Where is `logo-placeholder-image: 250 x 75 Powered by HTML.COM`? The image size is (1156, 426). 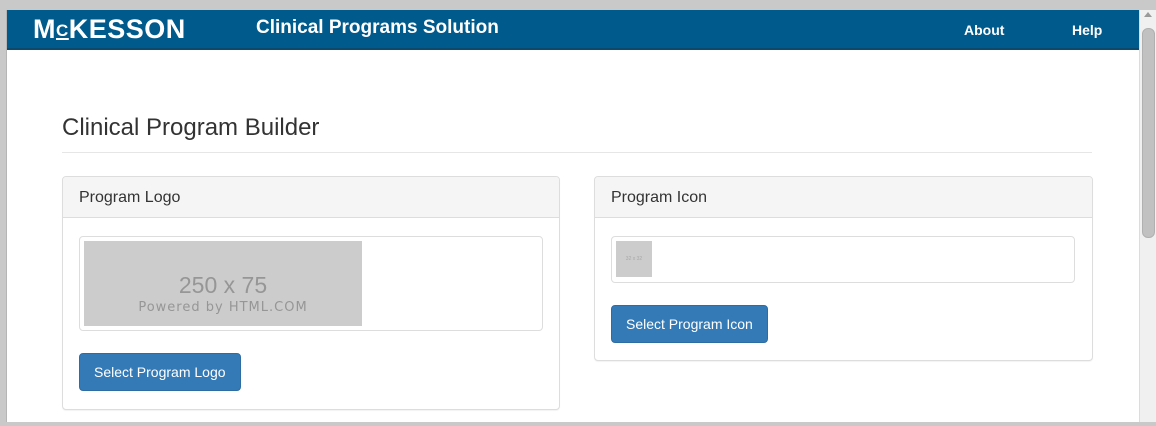 logo-placeholder-image: 250 x 75 Powered by HTML.COM is located at coordinates (223, 283).